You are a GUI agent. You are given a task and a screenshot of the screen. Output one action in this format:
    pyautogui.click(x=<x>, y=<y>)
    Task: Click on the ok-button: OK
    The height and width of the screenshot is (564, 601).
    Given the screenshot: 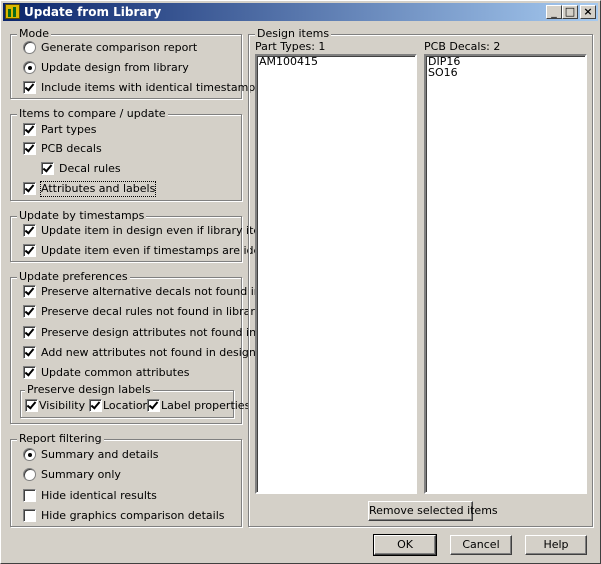 What is the action you would take?
    pyautogui.click(x=405, y=545)
    